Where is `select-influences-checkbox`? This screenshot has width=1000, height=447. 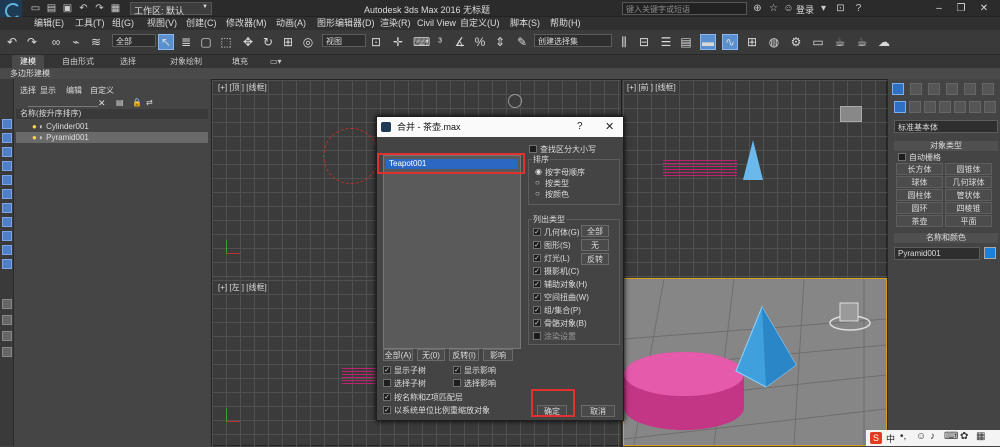
select-influences-checkbox is located at coordinates (457, 383).